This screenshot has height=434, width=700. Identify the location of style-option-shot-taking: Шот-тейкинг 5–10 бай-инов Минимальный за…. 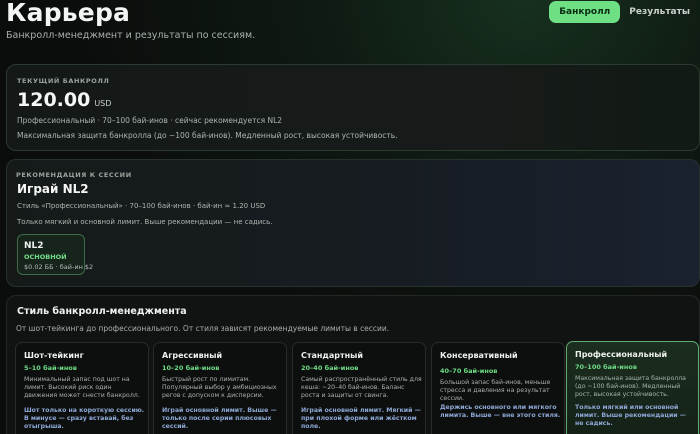
(82, 388).